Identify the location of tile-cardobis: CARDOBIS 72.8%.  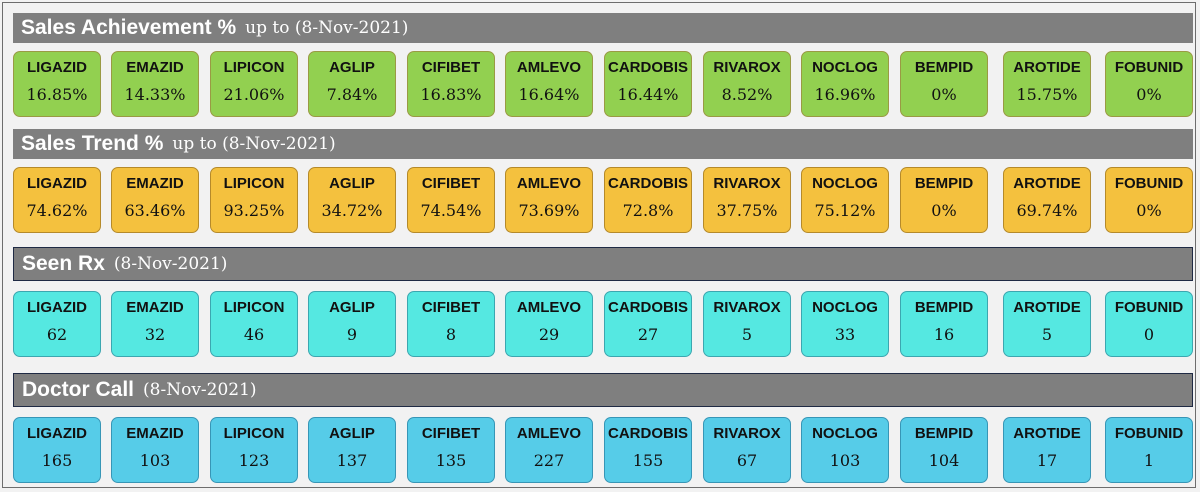
(648, 200).